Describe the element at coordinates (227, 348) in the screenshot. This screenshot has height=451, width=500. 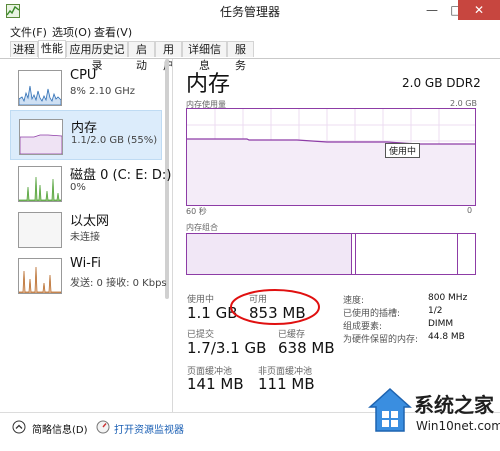
I see `committed-value: 1.7/3.1 GB` at that location.